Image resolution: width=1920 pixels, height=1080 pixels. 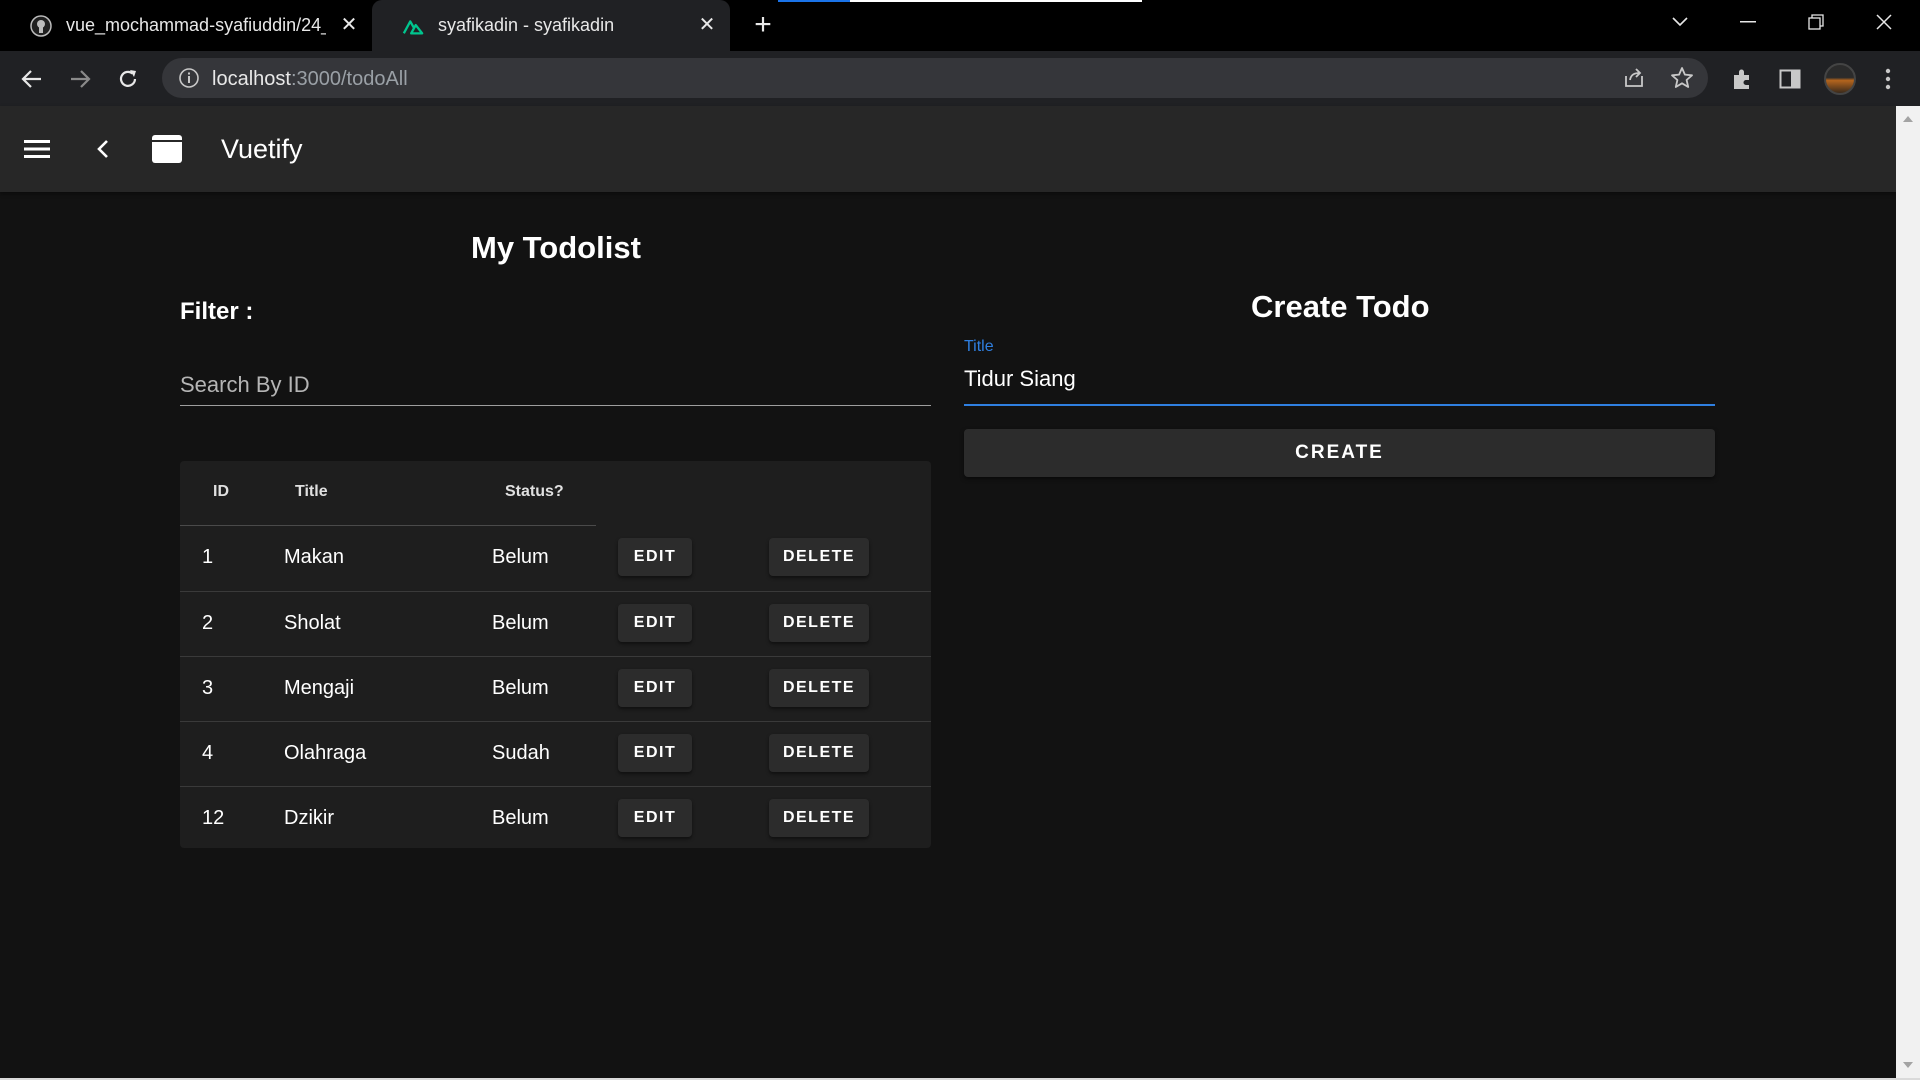 I want to click on profile-avatar, so click(x=1840, y=79).